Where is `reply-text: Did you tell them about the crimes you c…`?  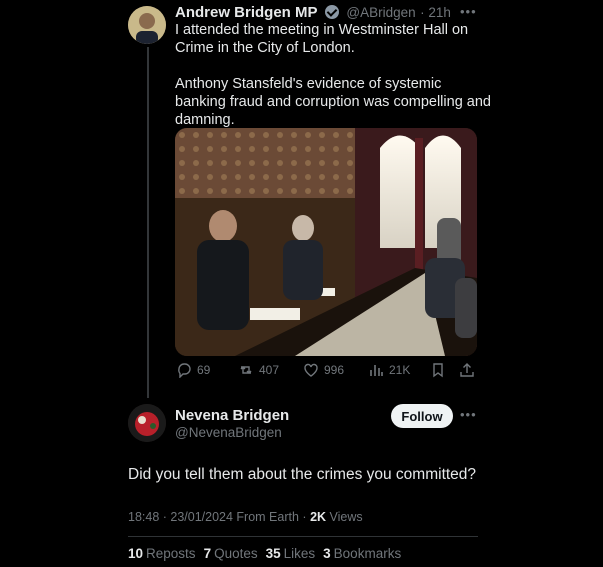 reply-text: Did you tell them about the crimes you c… is located at coordinates (302, 474).